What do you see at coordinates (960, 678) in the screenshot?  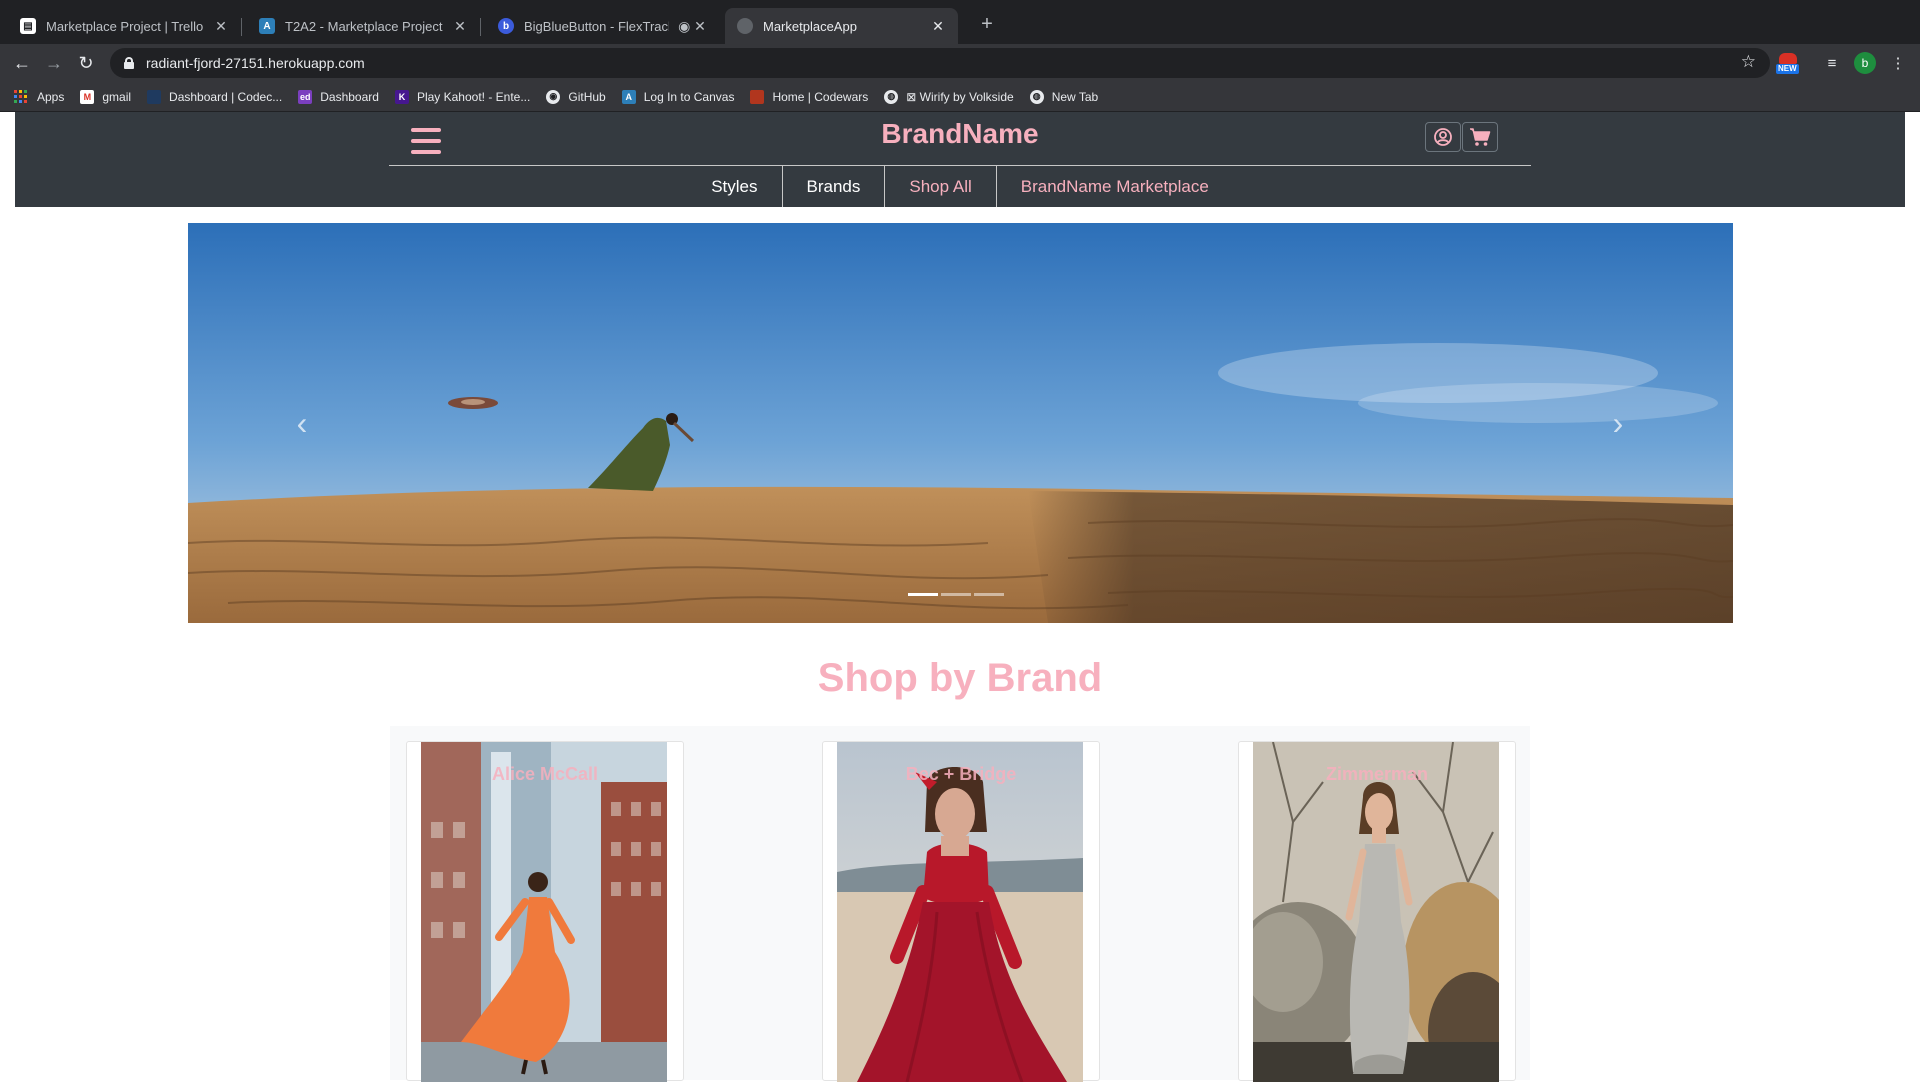 I see `shop-by-brand-heading: Shop by Brand` at bounding box center [960, 678].